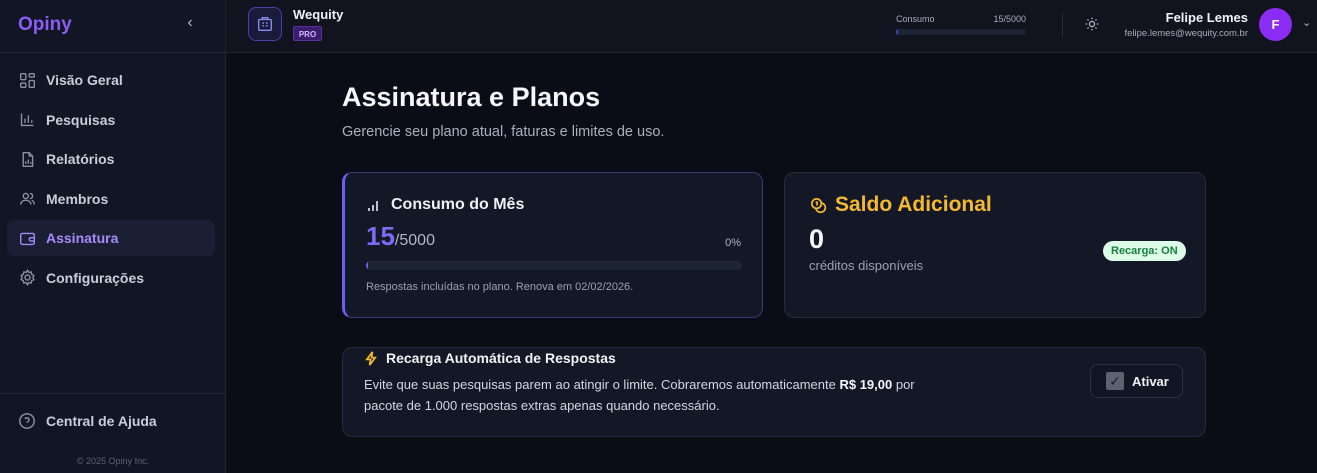 The width and height of the screenshot is (1317, 473). Describe the element at coordinates (27, 80) in the screenshot. I see `grid-icon` at that location.